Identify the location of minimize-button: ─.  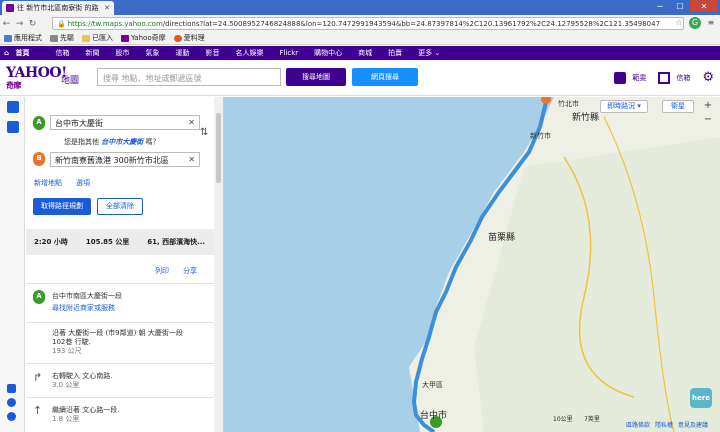
(660, 6).